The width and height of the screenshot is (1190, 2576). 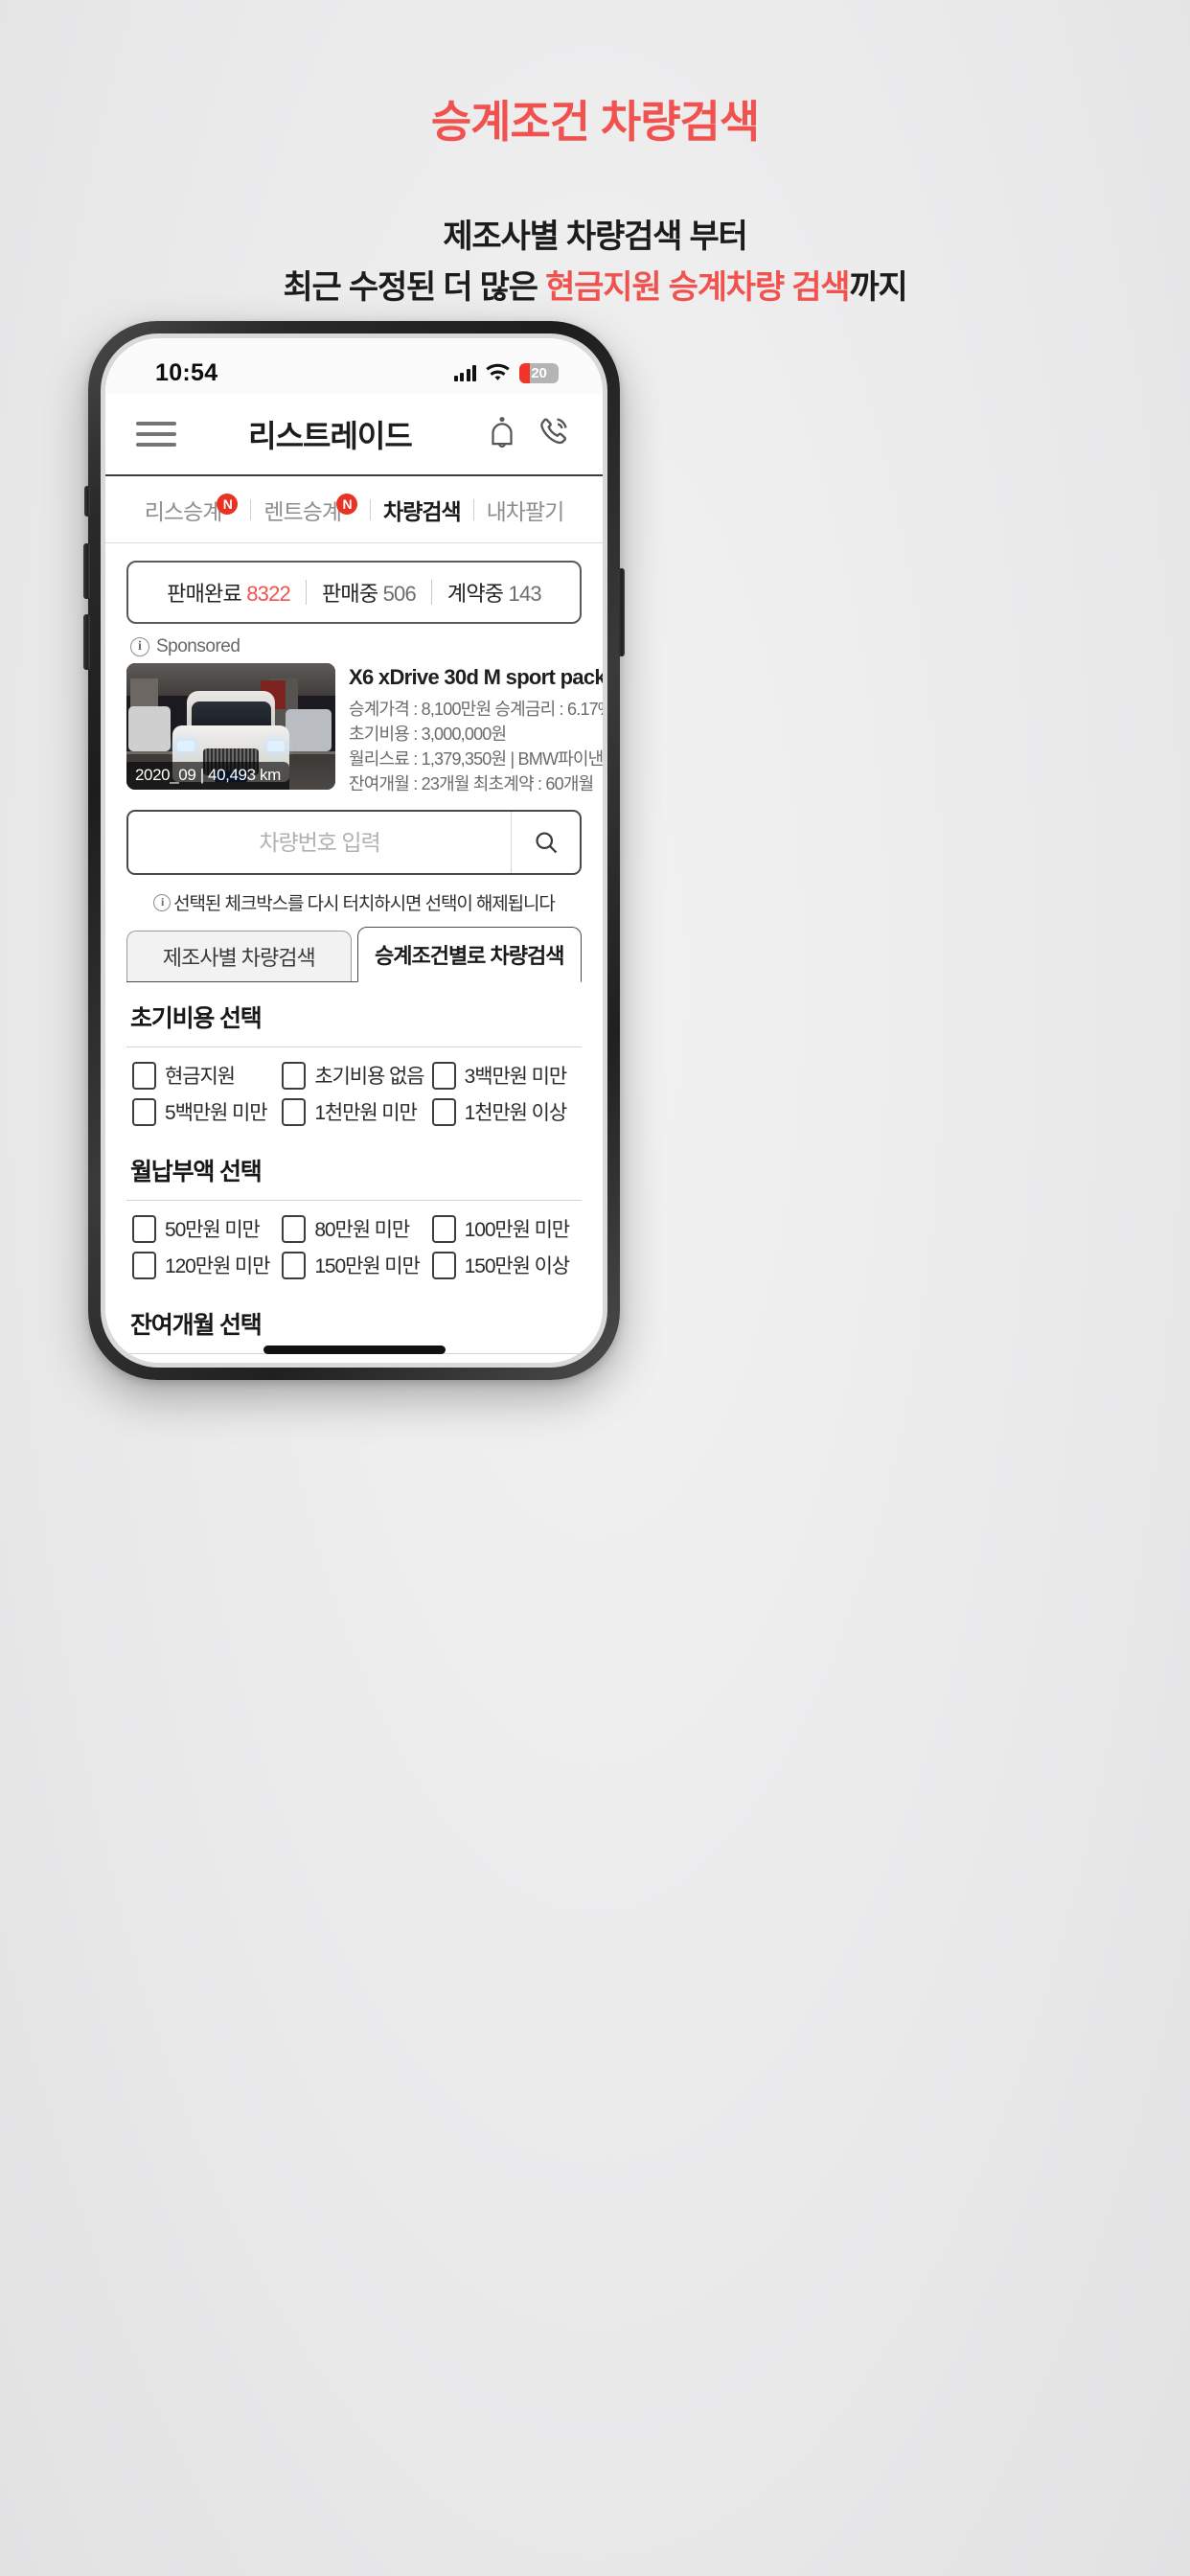 I want to click on nav-tab-label: 차량검색, so click(x=422, y=511).